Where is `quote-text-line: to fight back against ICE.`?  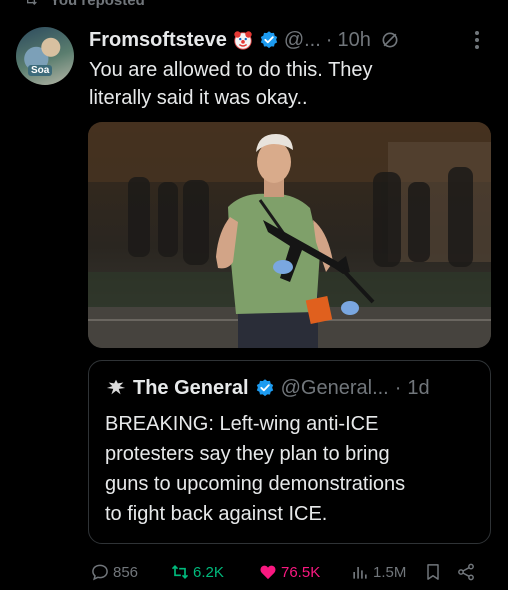
quote-text-line: to fight back against ICE. is located at coordinates (216, 514).